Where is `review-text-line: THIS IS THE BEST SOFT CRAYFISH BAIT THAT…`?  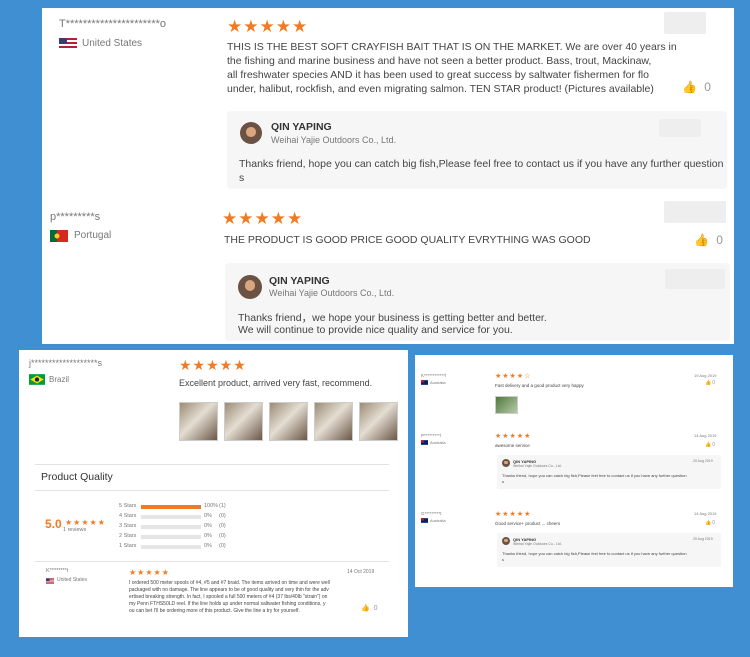
review-text-line: THIS IS THE BEST SOFT CRAYFISH BAIT THAT… is located at coordinates (452, 47).